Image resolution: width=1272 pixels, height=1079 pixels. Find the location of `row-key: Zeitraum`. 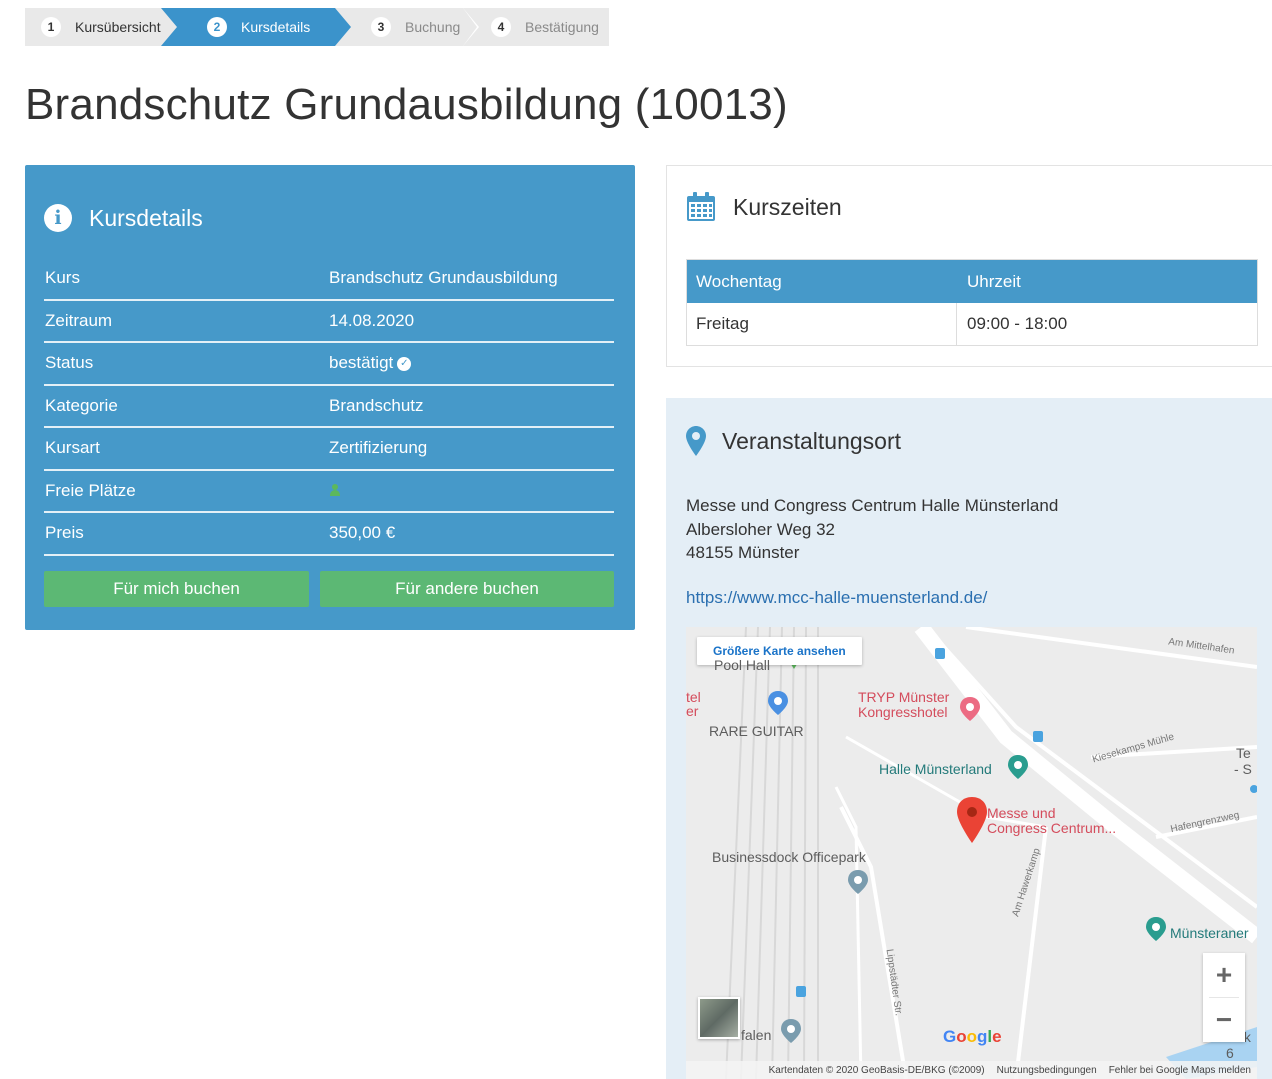

row-key: Zeitraum is located at coordinates (79, 320).